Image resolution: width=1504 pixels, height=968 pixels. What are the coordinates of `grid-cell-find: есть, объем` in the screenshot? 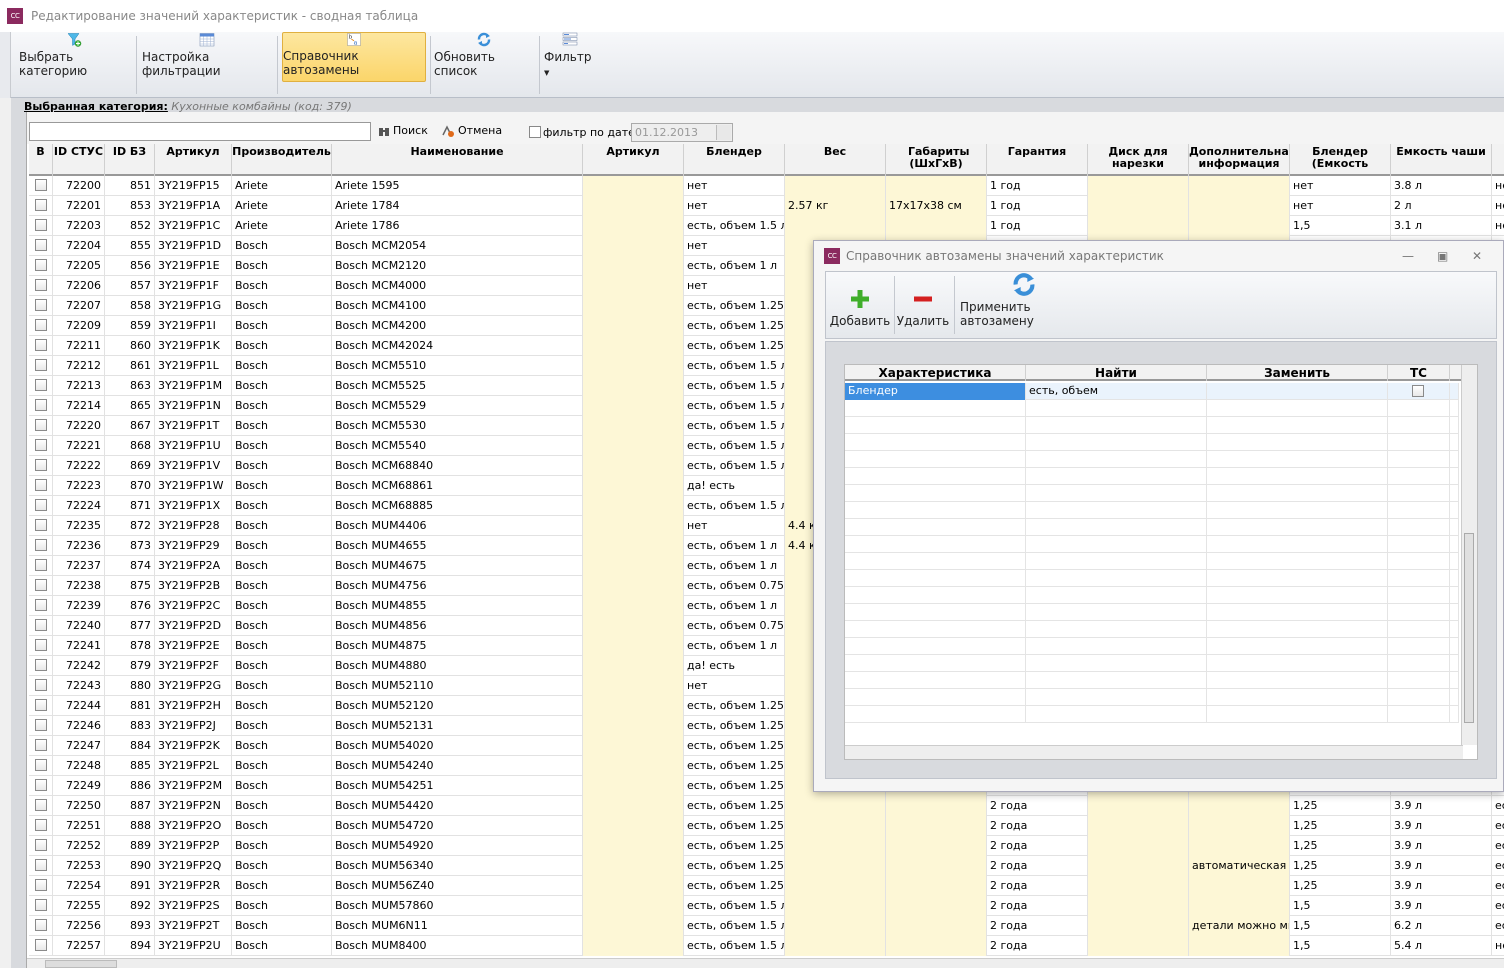 It's located at (1116, 391).